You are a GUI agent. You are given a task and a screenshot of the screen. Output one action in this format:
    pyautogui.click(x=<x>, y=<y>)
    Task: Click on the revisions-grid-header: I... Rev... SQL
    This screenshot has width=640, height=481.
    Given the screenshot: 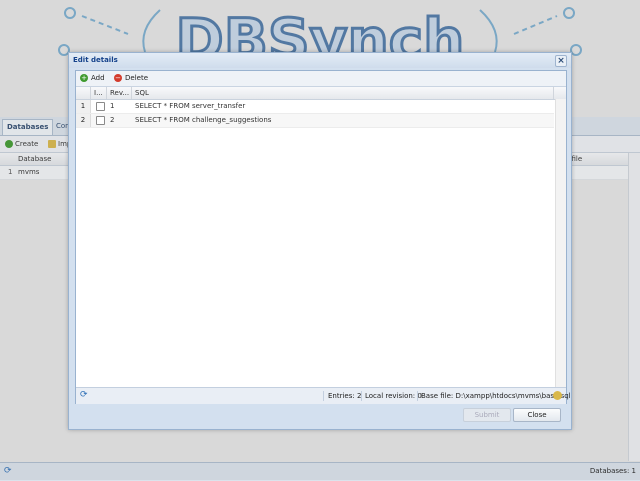 What is the action you would take?
    pyautogui.click(x=321, y=93)
    